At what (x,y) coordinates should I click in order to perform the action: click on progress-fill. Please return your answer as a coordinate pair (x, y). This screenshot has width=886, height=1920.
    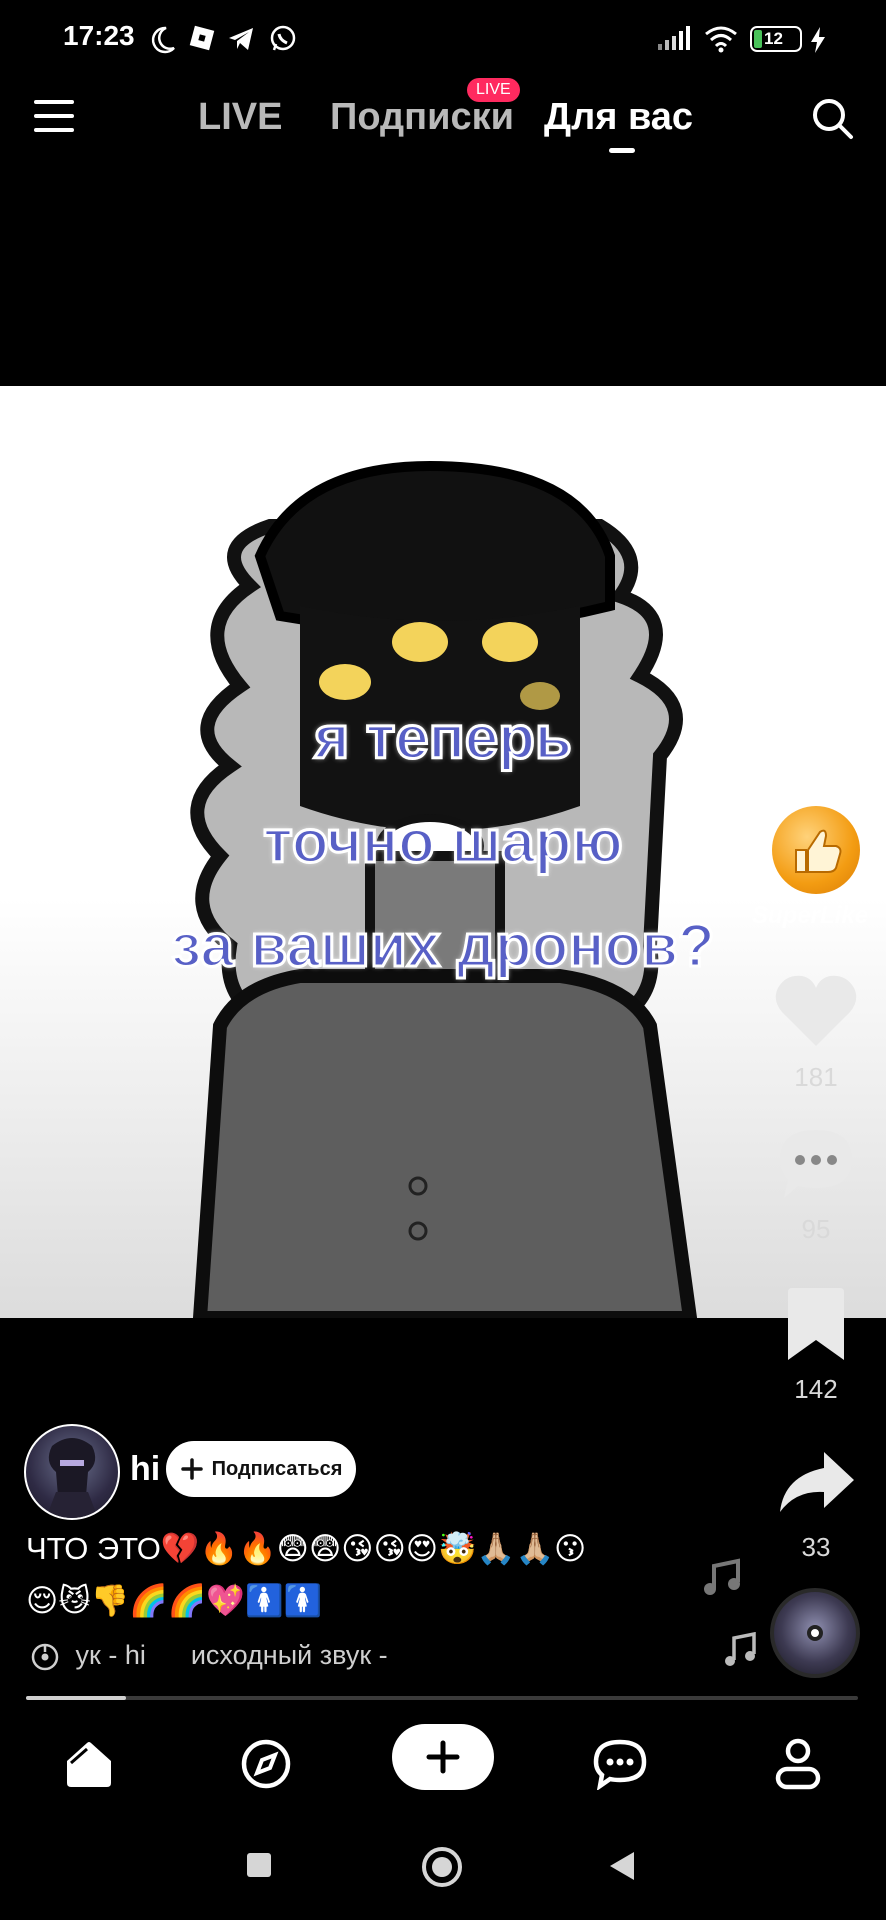
    Looking at the image, I should click on (76, 1698).